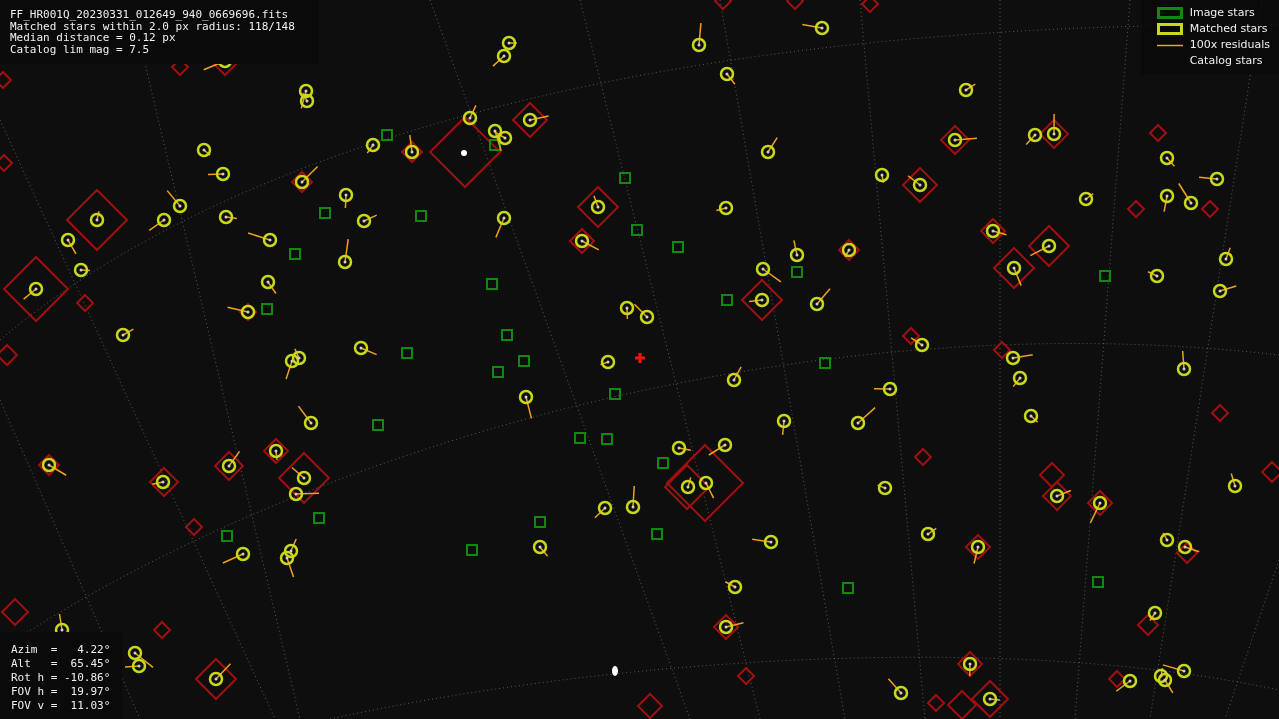 This screenshot has height=719, width=1279. Describe the element at coordinates (80, 49) in the screenshot. I see `info-text: Catalog lim mag = 7.5` at that location.